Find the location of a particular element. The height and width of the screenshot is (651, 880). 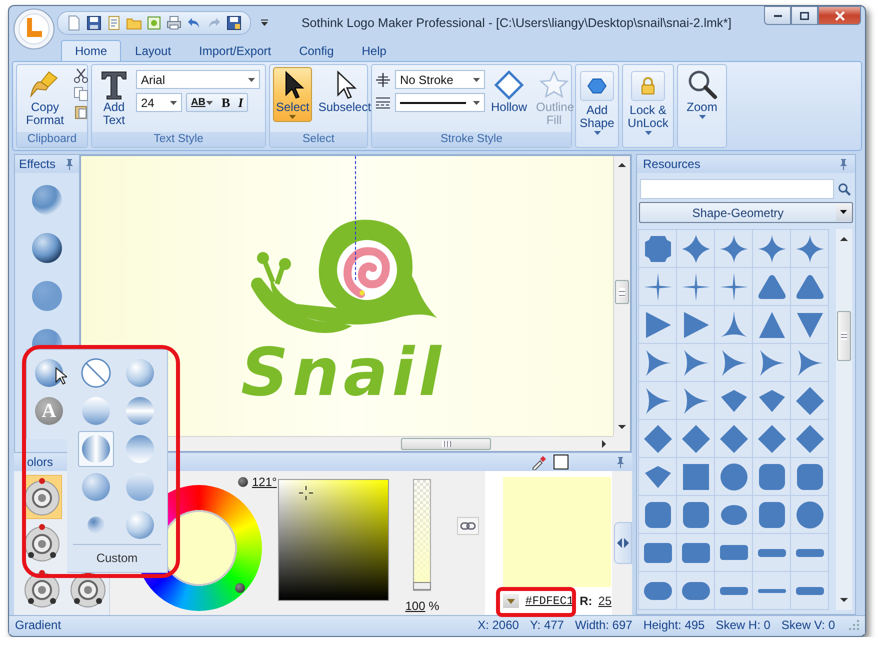

panel-toggle is located at coordinates (623, 543).